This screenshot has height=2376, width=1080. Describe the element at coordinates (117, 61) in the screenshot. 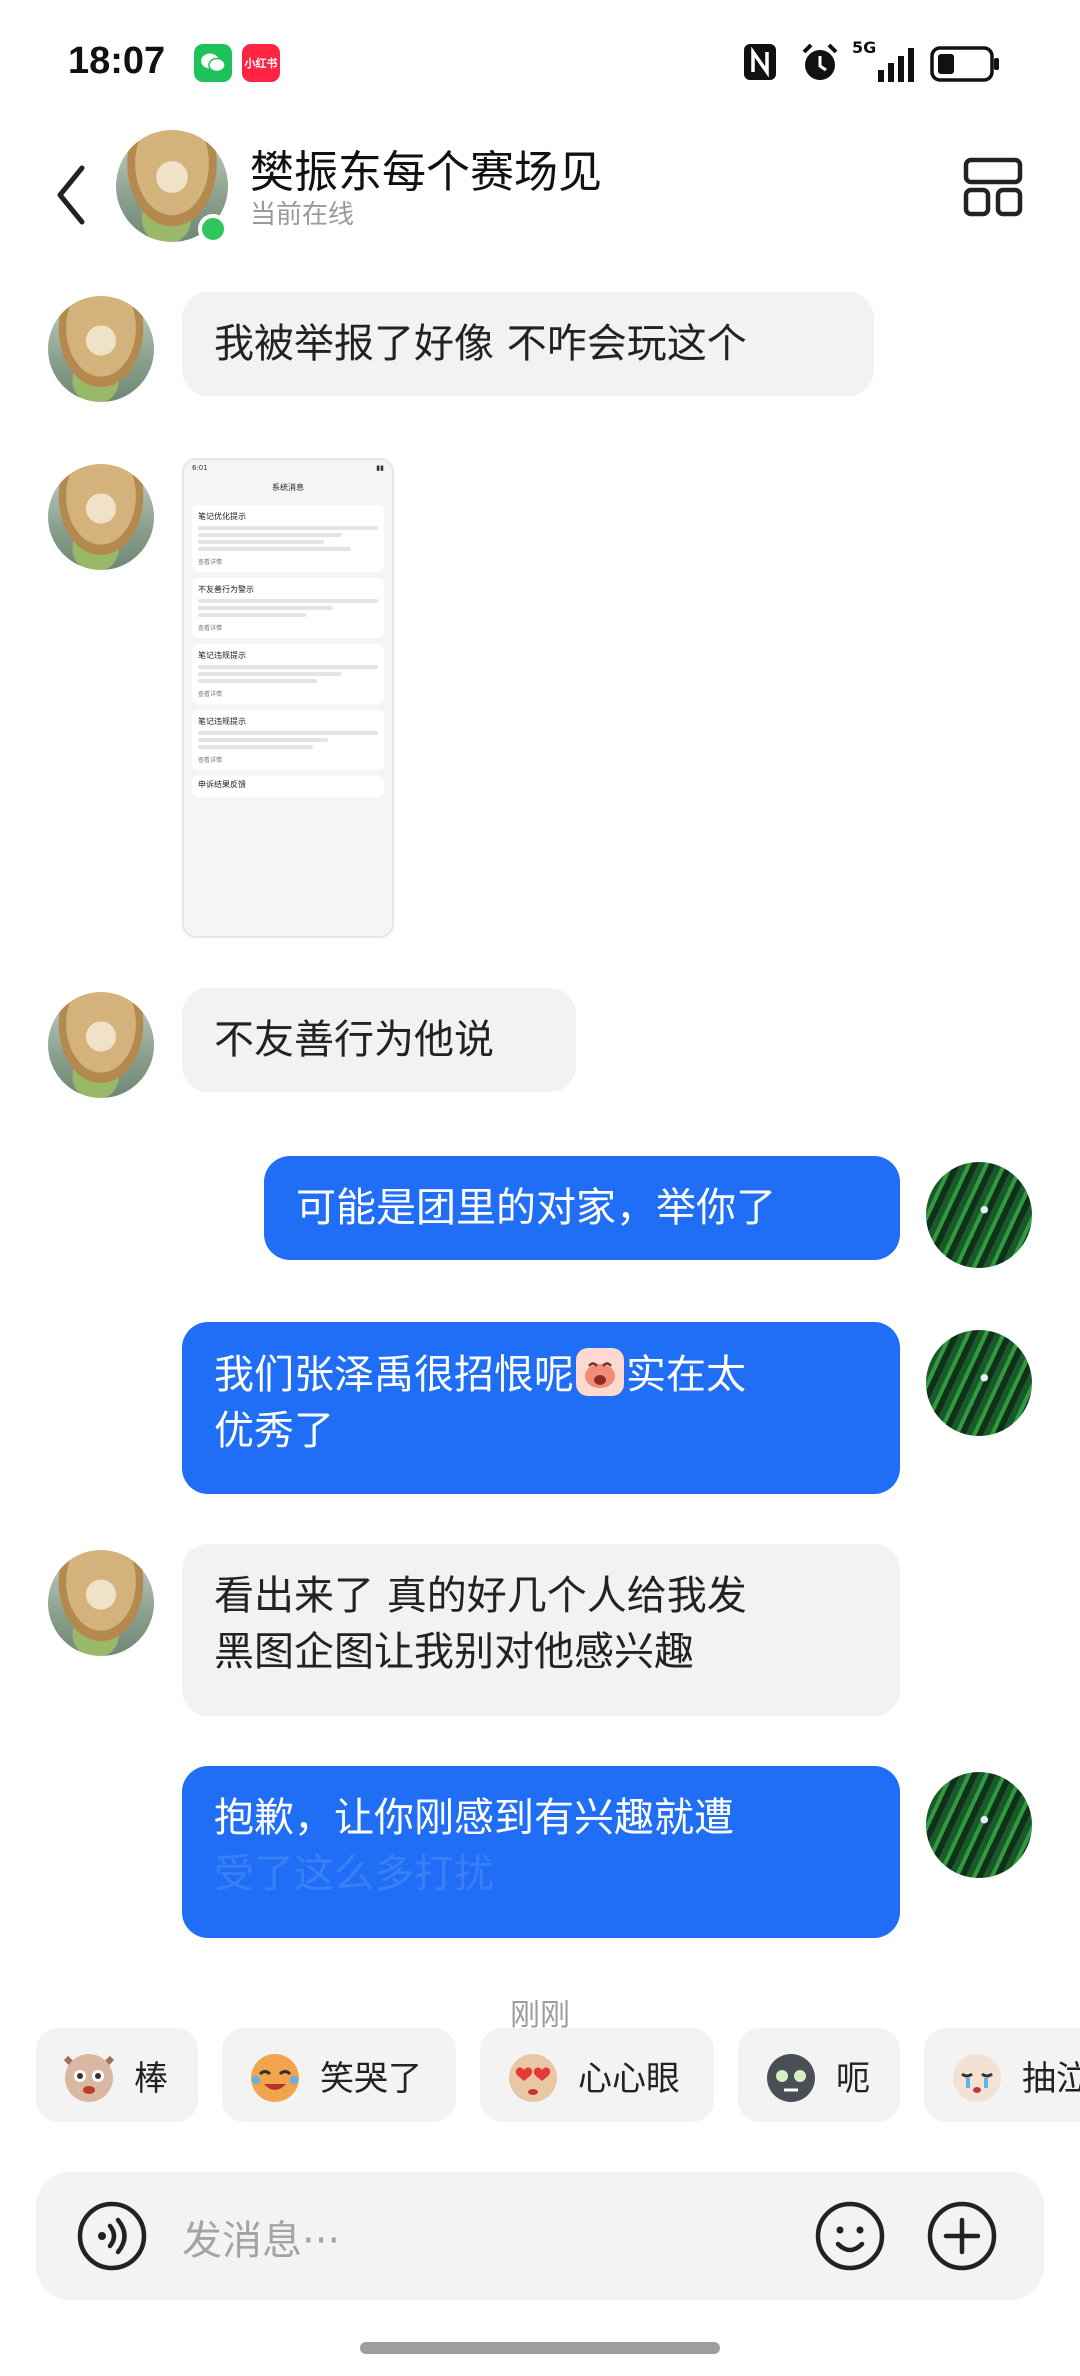

I see `clock: 18:07` at that location.